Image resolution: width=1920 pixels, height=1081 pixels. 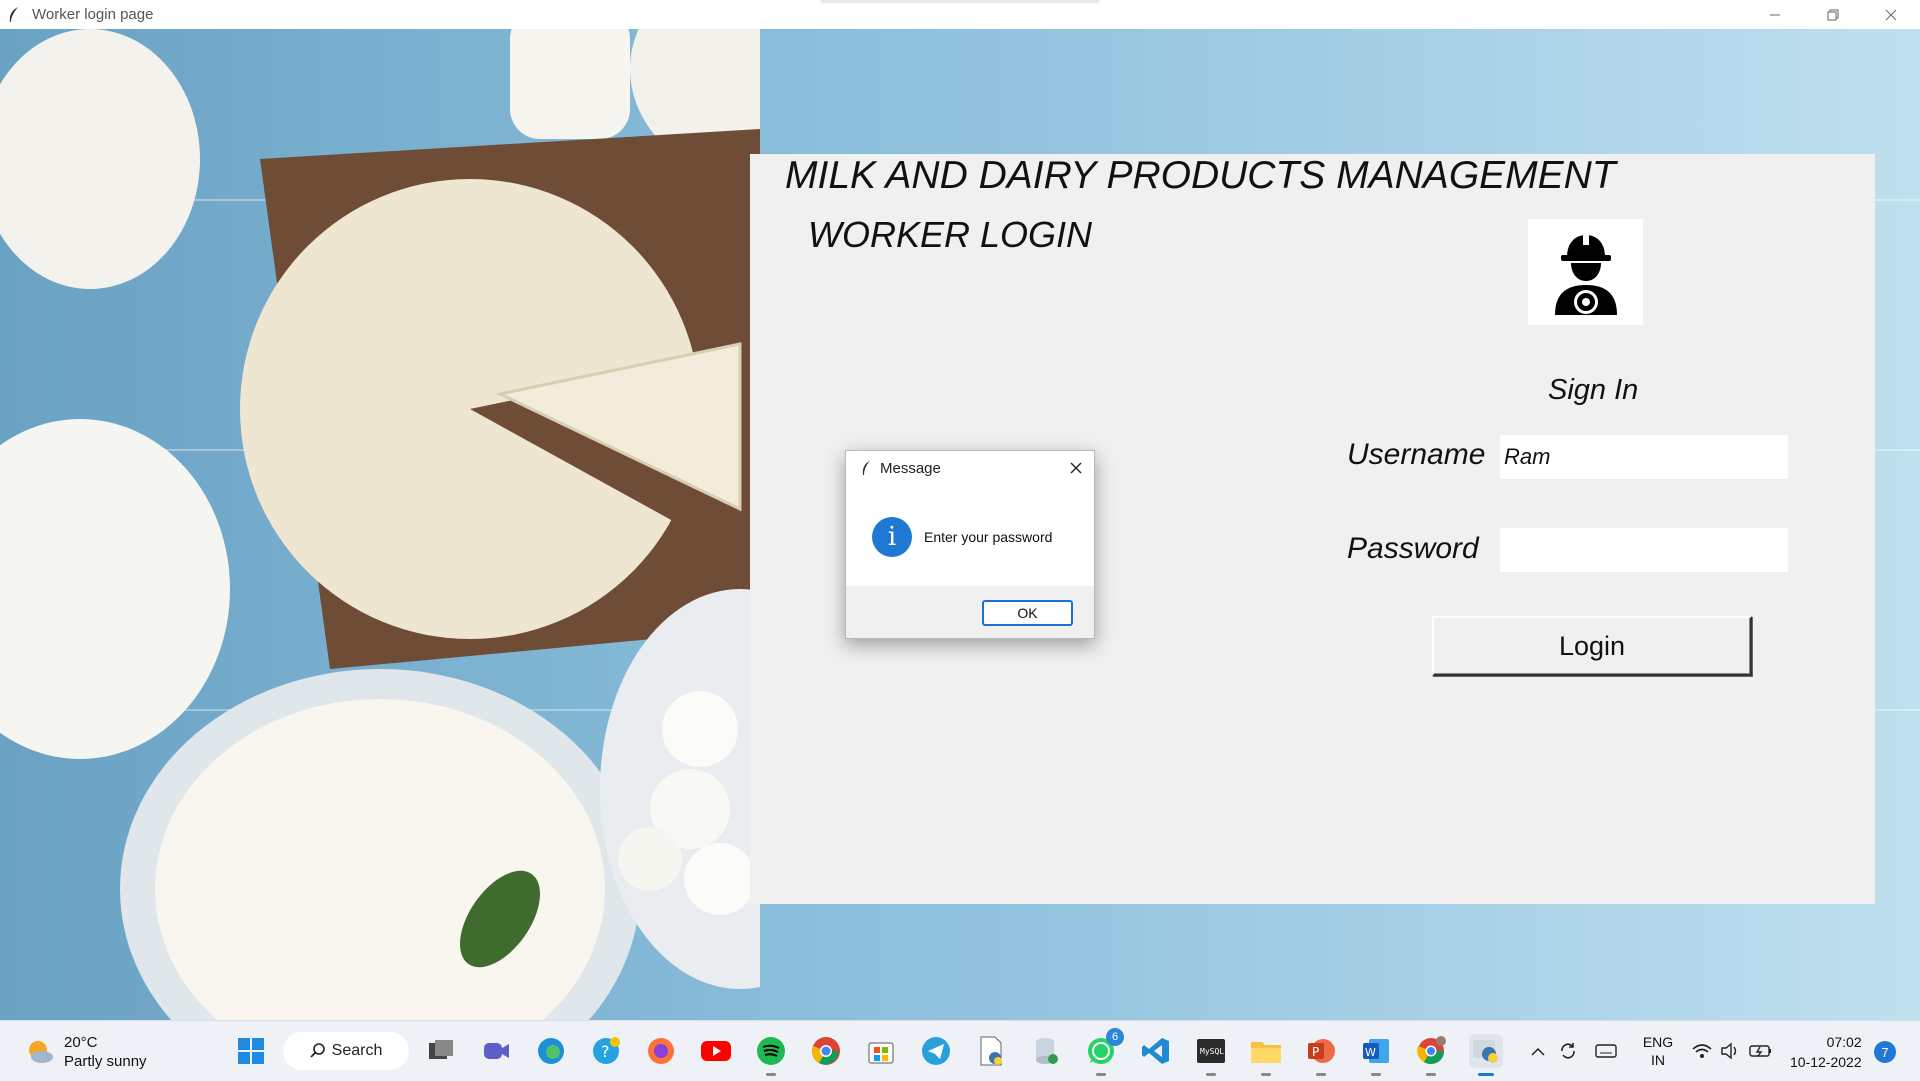 What do you see at coordinates (1644, 457) in the screenshot?
I see `username-field: Ram` at bounding box center [1644, 457].